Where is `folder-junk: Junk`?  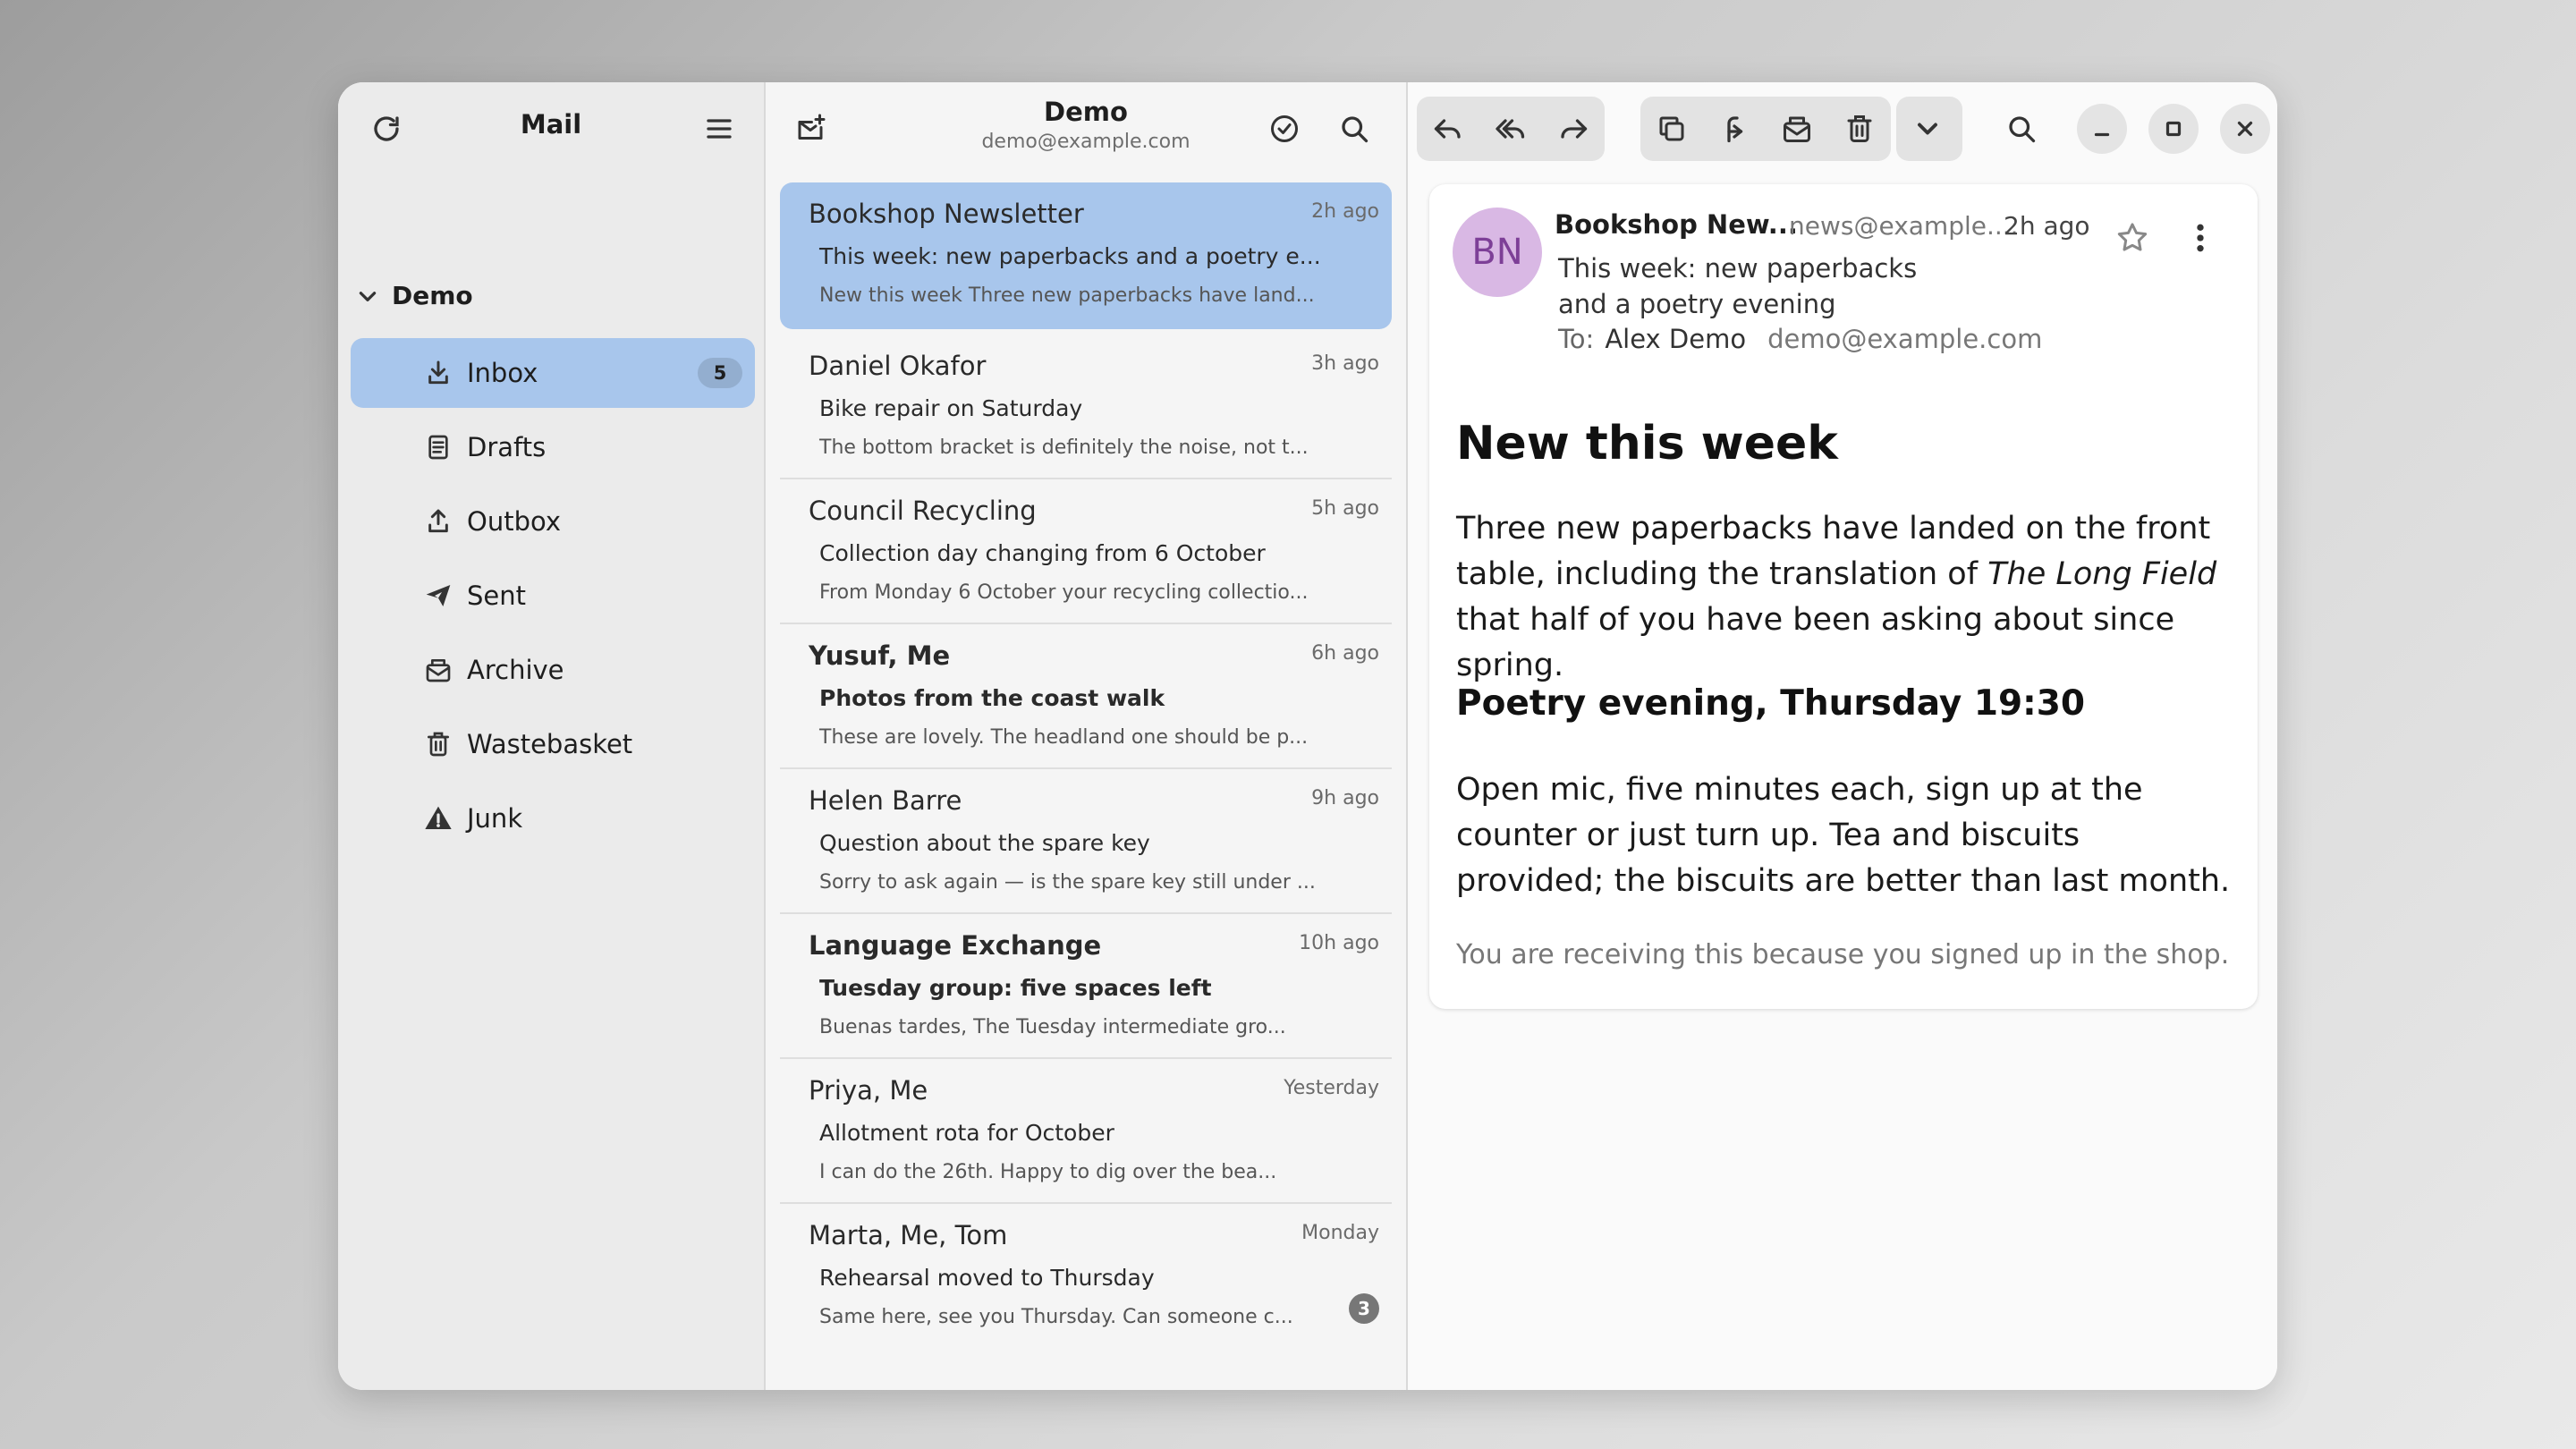 folder-junk: Junk is located at coordinates (553, 818).